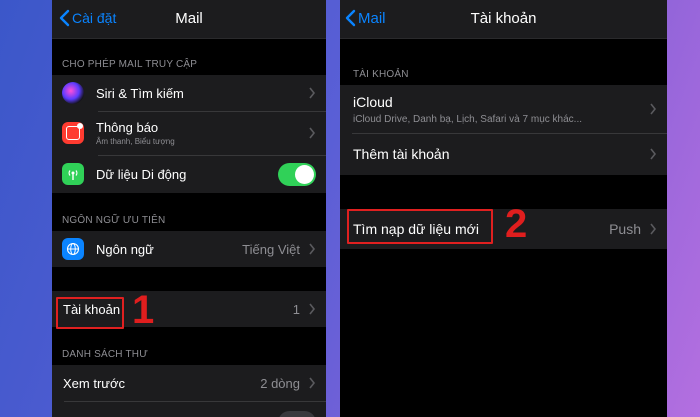 This screenshot has height=417, width=700. I want to click on highlight-box-fetch, so click(420, 226).